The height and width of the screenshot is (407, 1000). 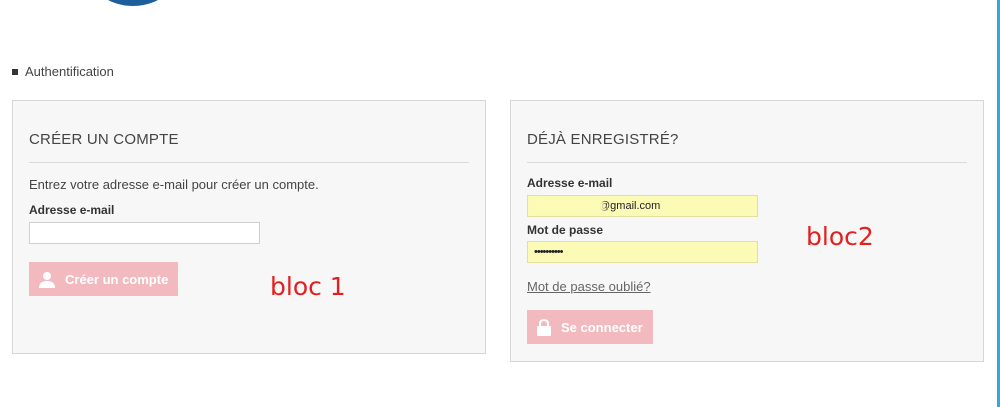 What do you see at coordinates (642, 252) in the screenshot?
I see `login-password-input` at bounding box center [642, 252].